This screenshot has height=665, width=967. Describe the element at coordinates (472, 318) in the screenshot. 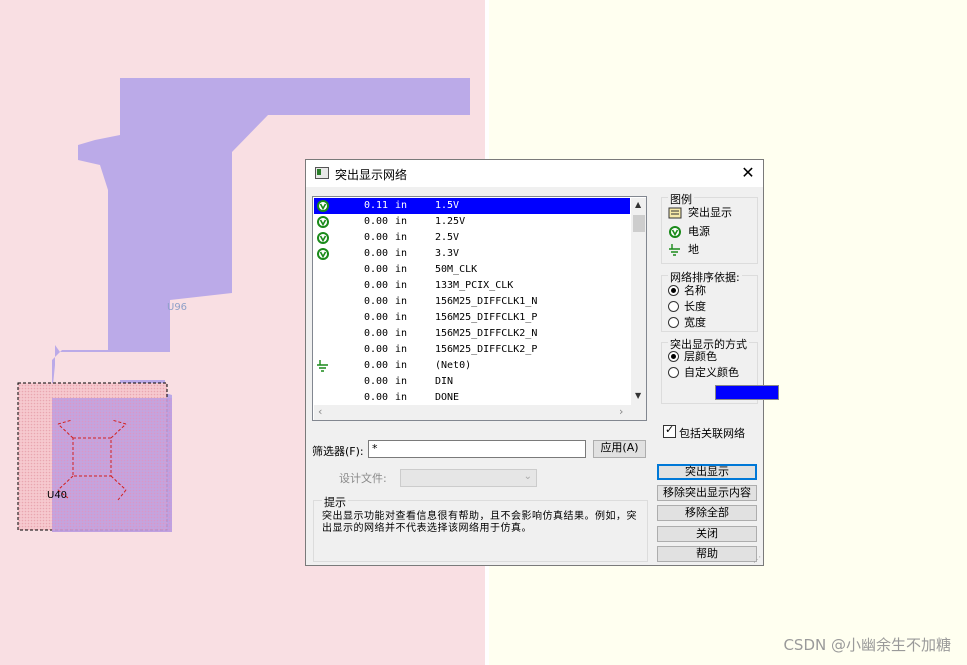

I see `net-row: 0.00 in 156M25_DIFFCLK1_P` at that location.